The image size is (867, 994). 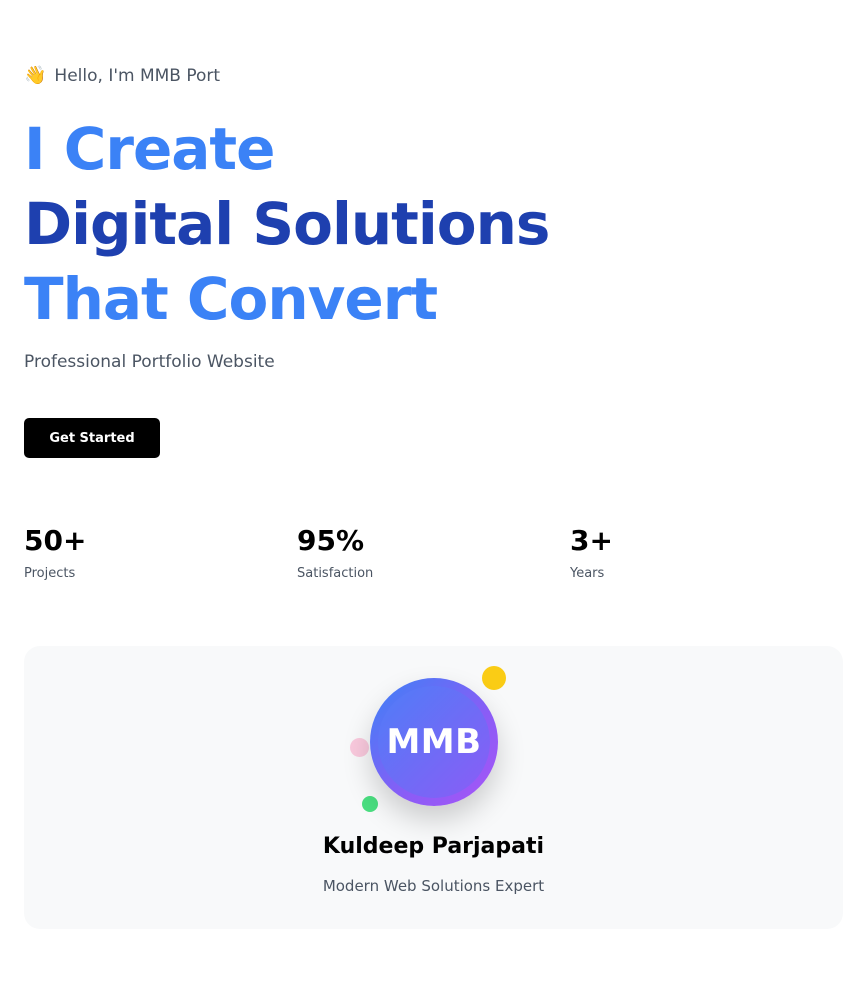 I want to click on stat-projects: 50+ Projects, so click(x=160, y=552).